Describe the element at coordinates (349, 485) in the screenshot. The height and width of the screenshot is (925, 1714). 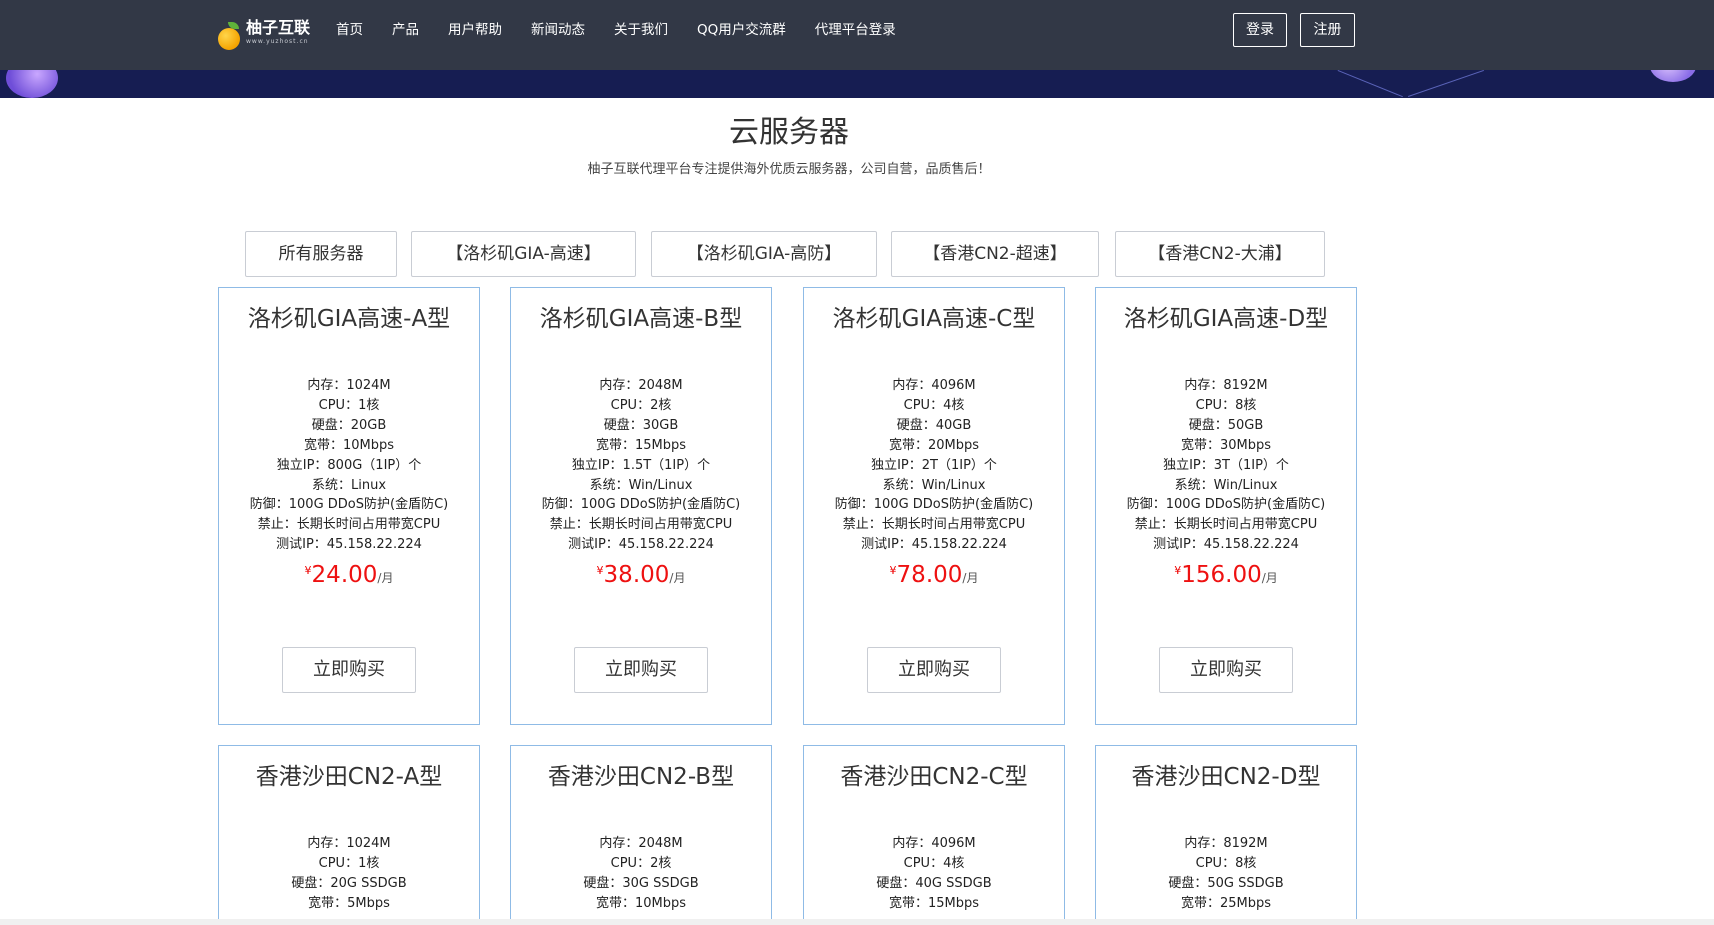
I see `spec-os: 系统：Linux` at that location.